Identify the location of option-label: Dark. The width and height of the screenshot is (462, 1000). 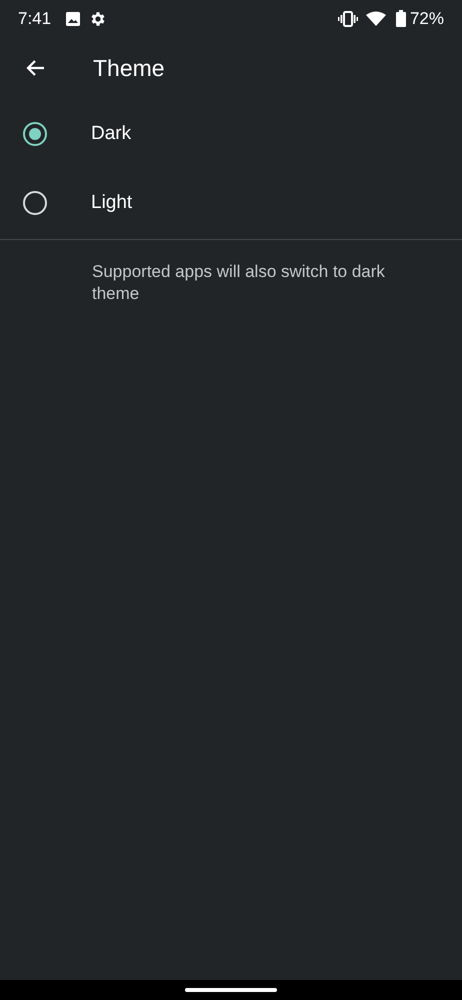
(111, 133).